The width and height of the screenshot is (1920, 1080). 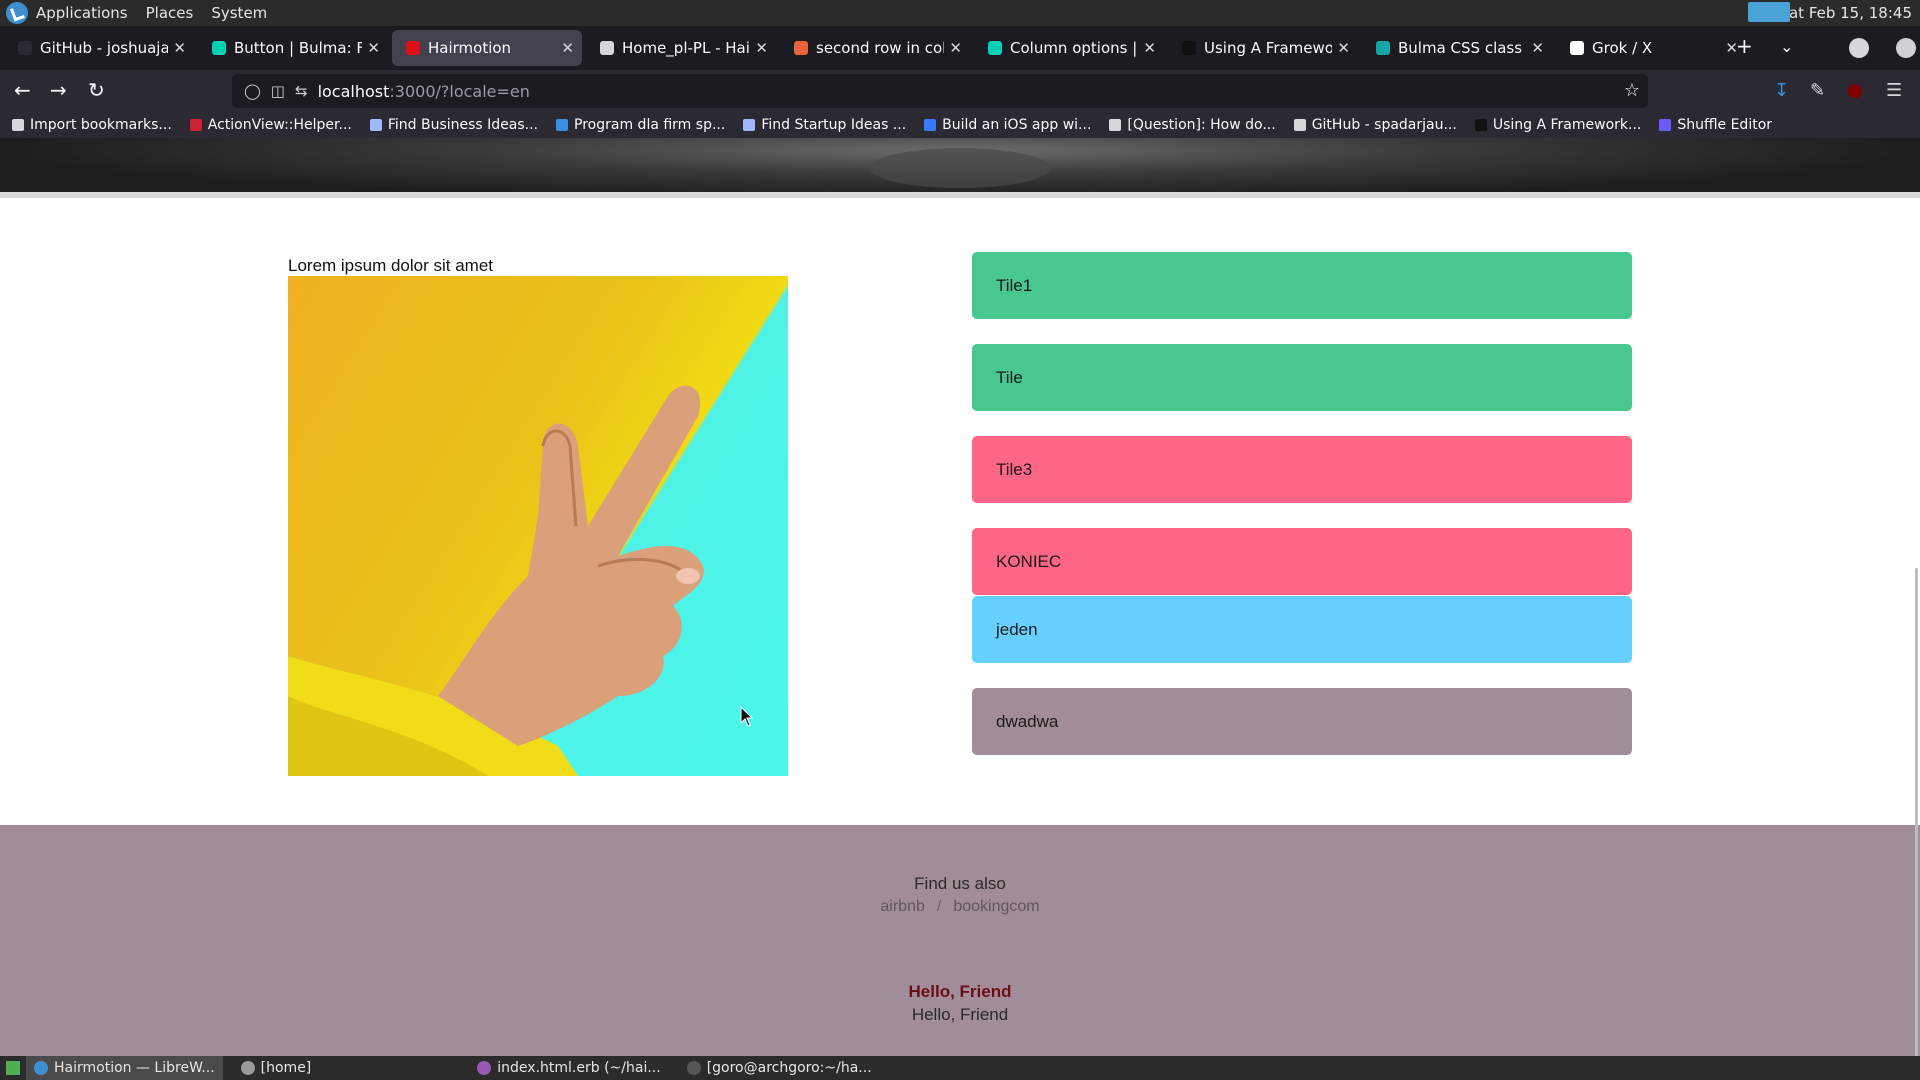 What do you see at coordinates (880, 48) in the screenshot?
I see `tab-title: second row in colum` at bounding box center [880, 48].